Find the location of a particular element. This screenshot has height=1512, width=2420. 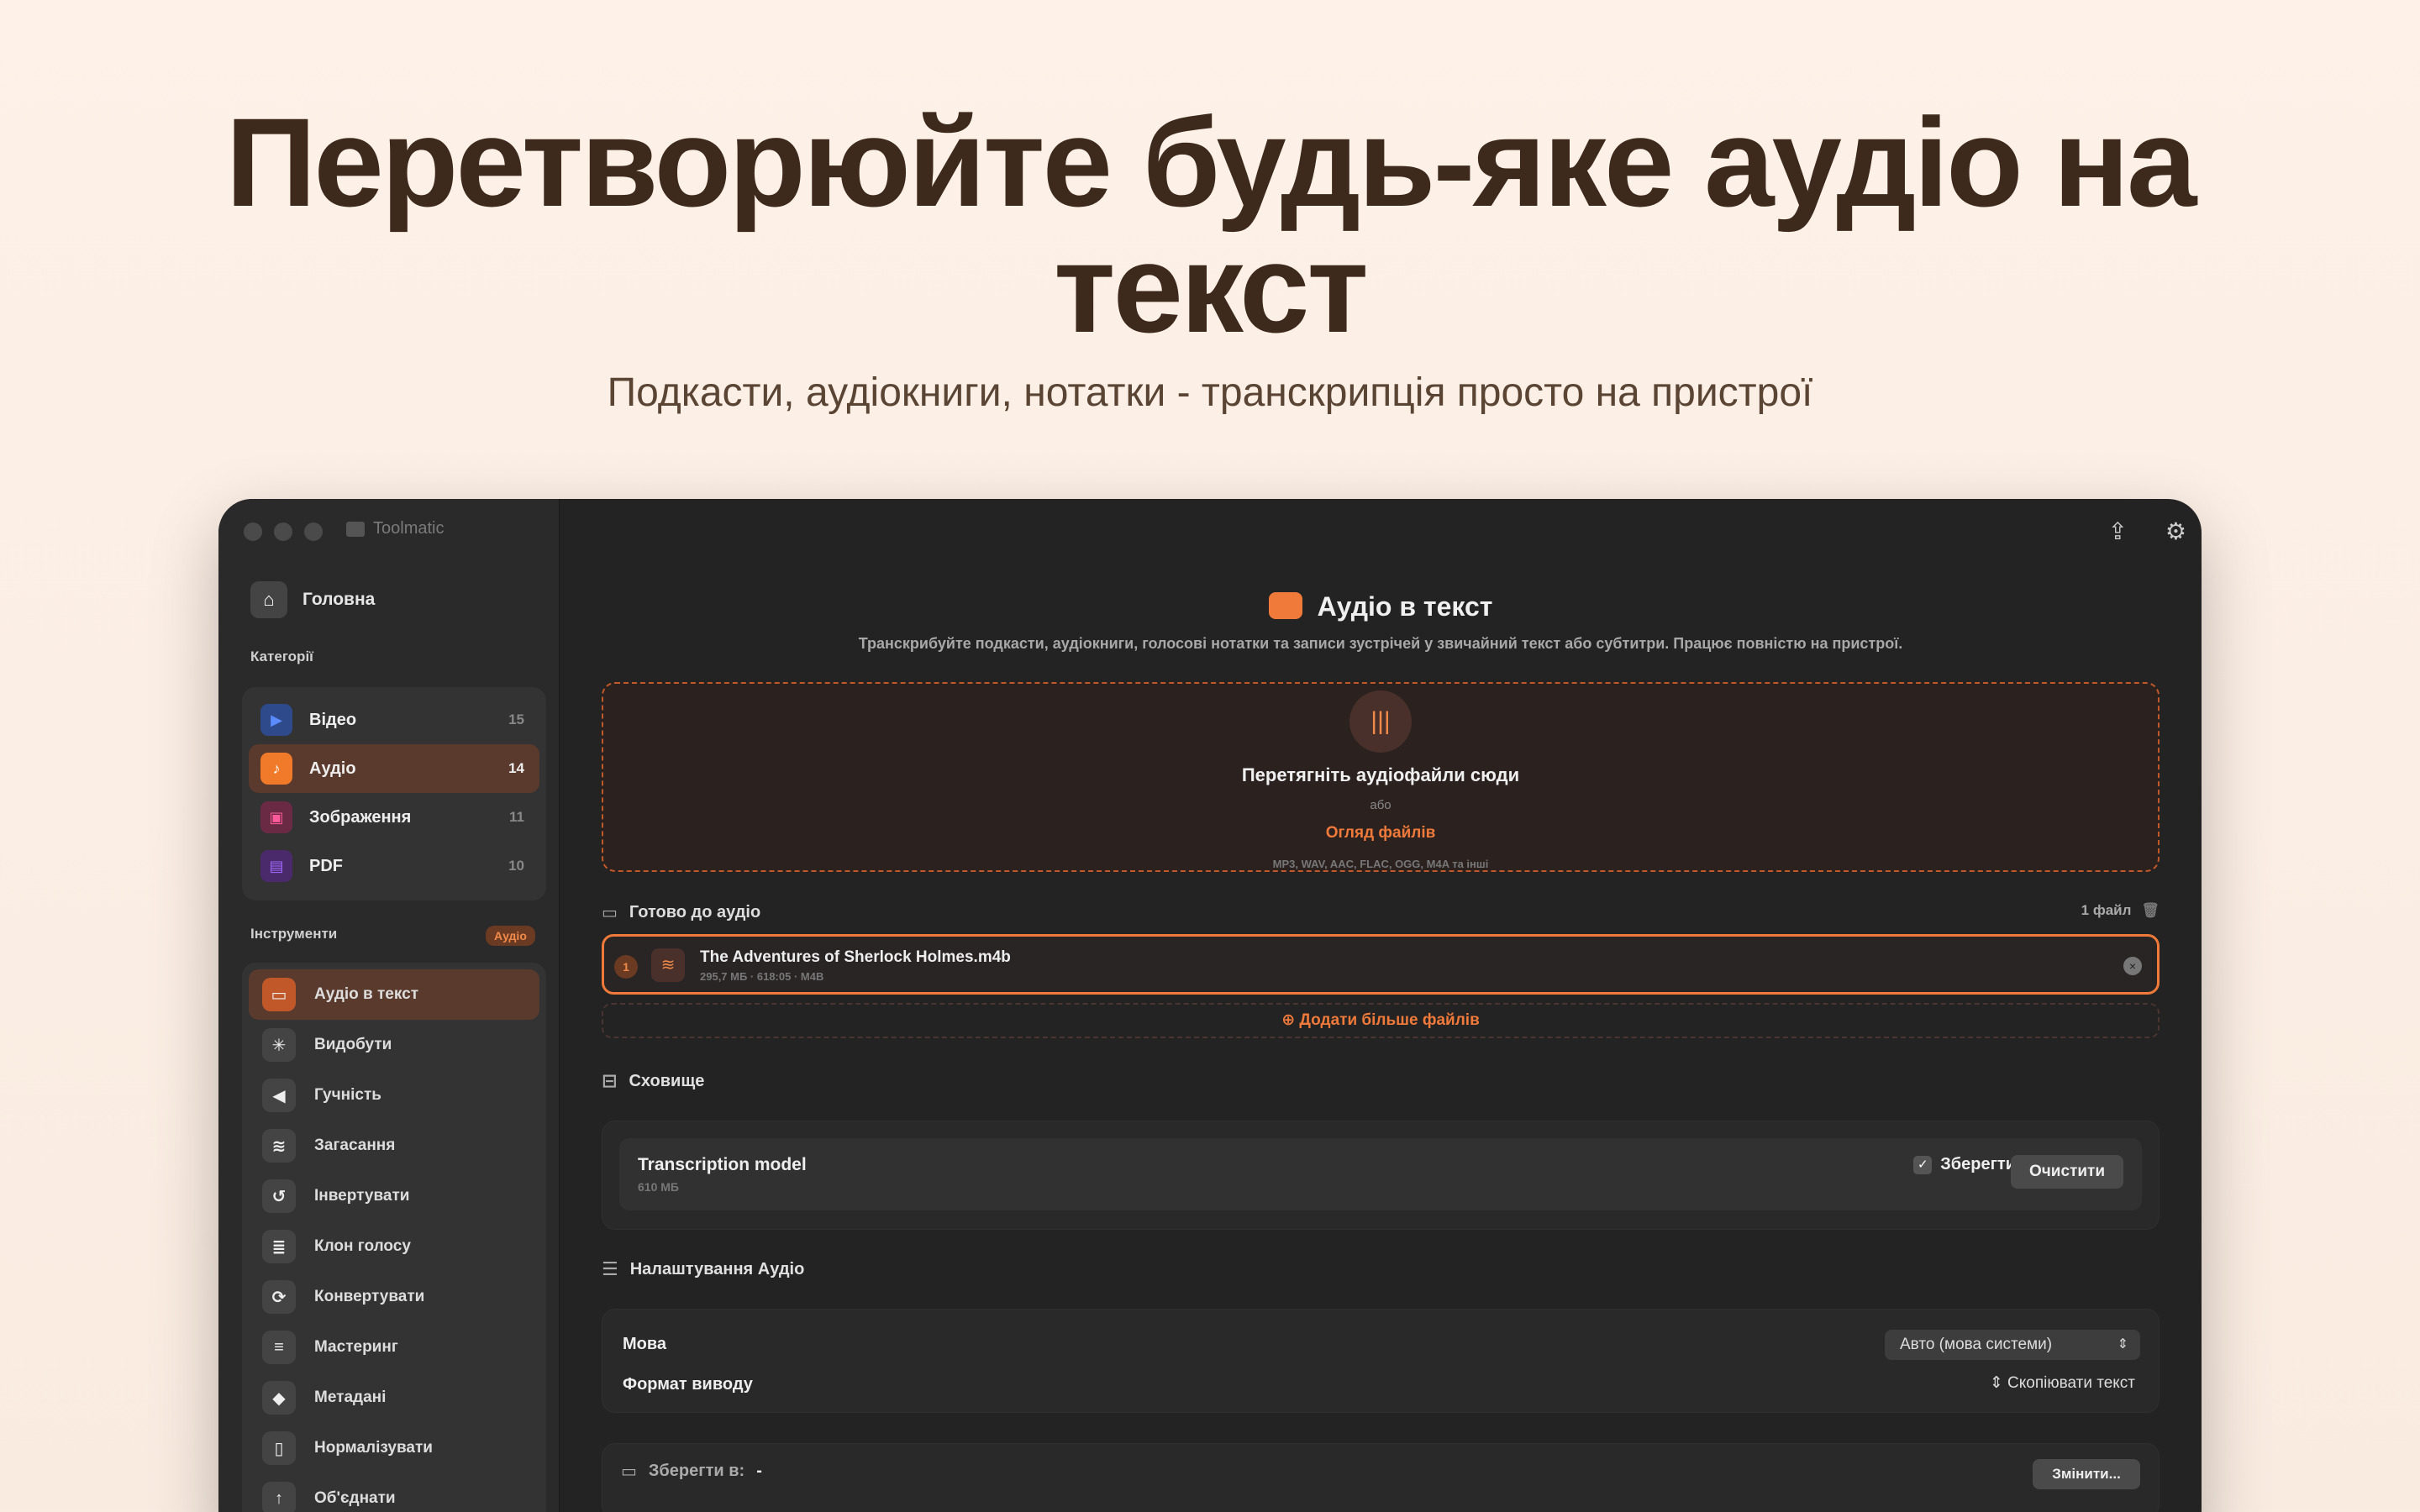

tool-normalize: ▯ Нормалізувати is located at coordinates (394, 1448).